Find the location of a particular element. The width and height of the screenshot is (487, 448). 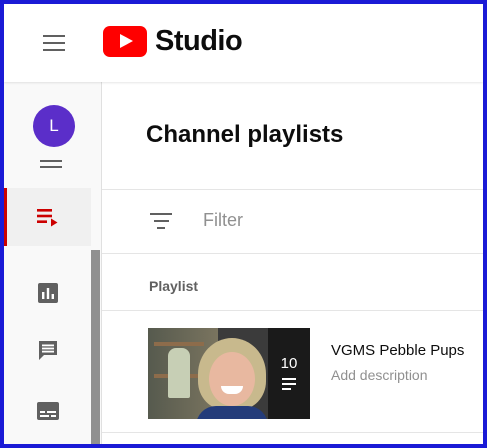

sidebar-item-comments is located at coordinates (47, 351).